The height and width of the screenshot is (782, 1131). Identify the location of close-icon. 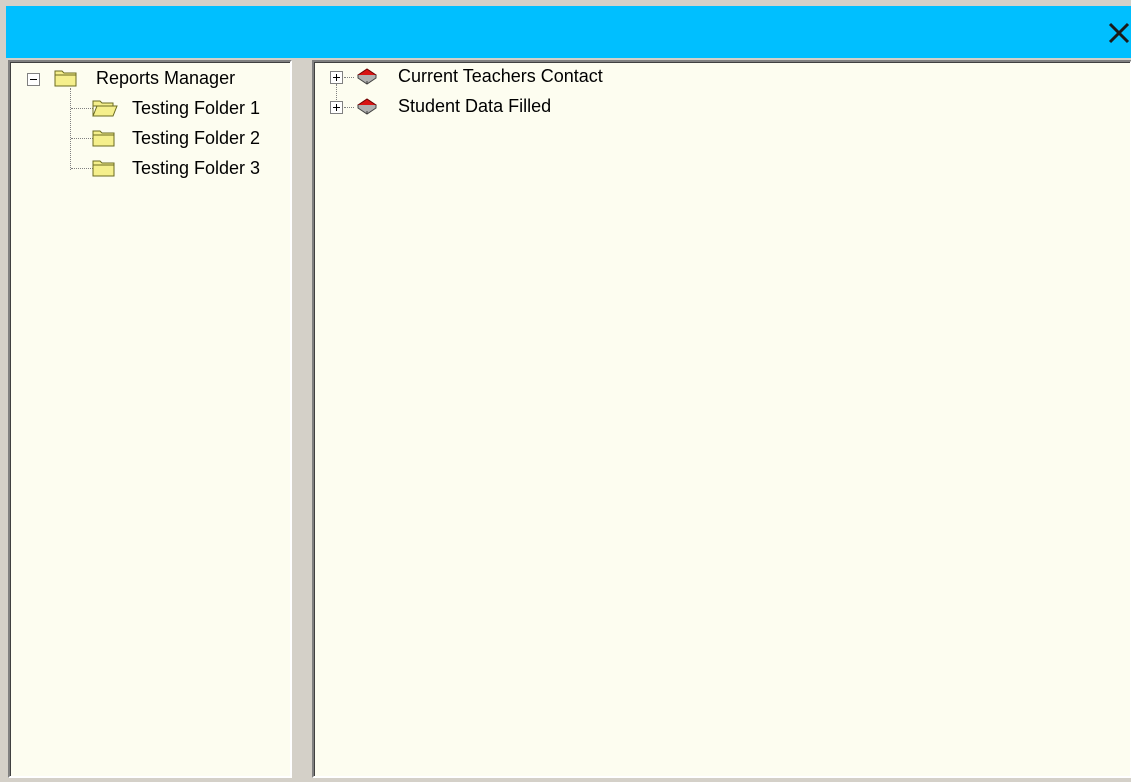
(1119, 33).